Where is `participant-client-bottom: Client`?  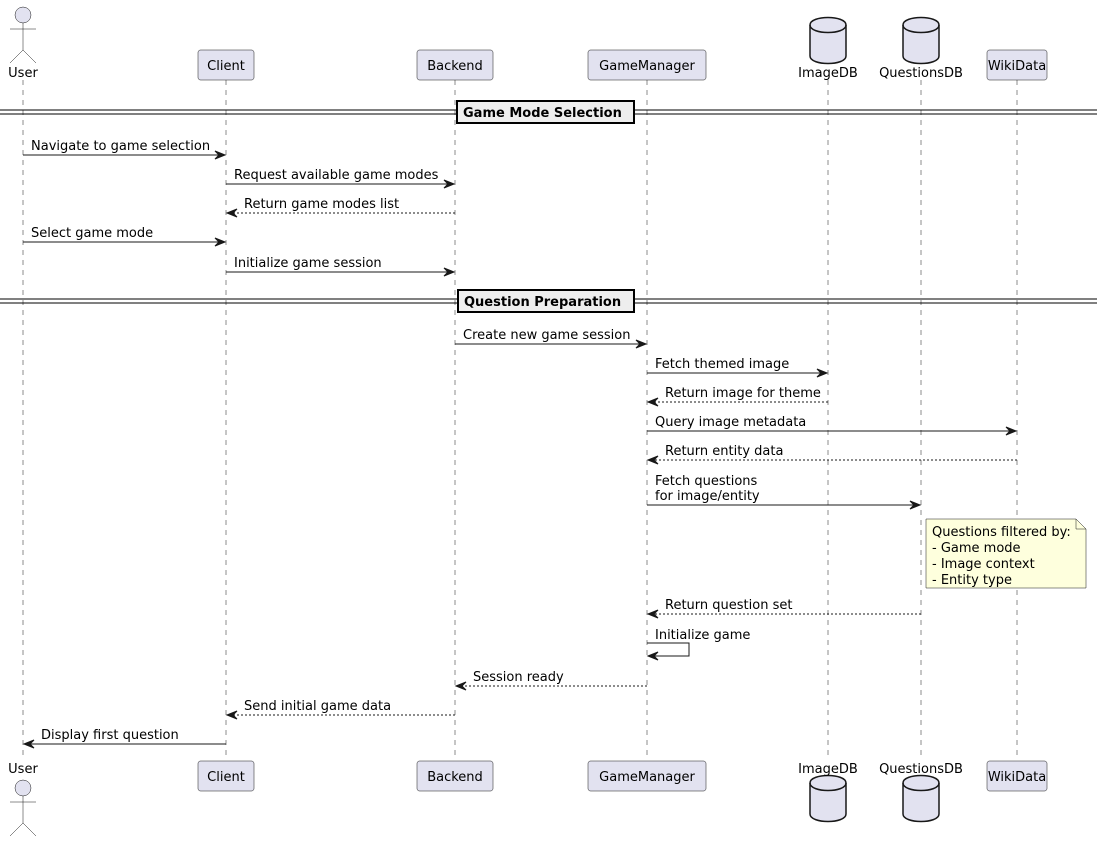
participant-client-bottom: Client is located at coordinates (226, 776).